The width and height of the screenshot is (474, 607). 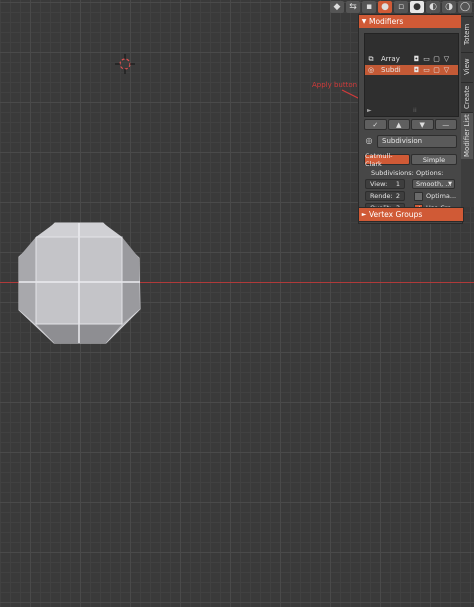 I want to click on tab-create: Create, so click(x=467, y=96).